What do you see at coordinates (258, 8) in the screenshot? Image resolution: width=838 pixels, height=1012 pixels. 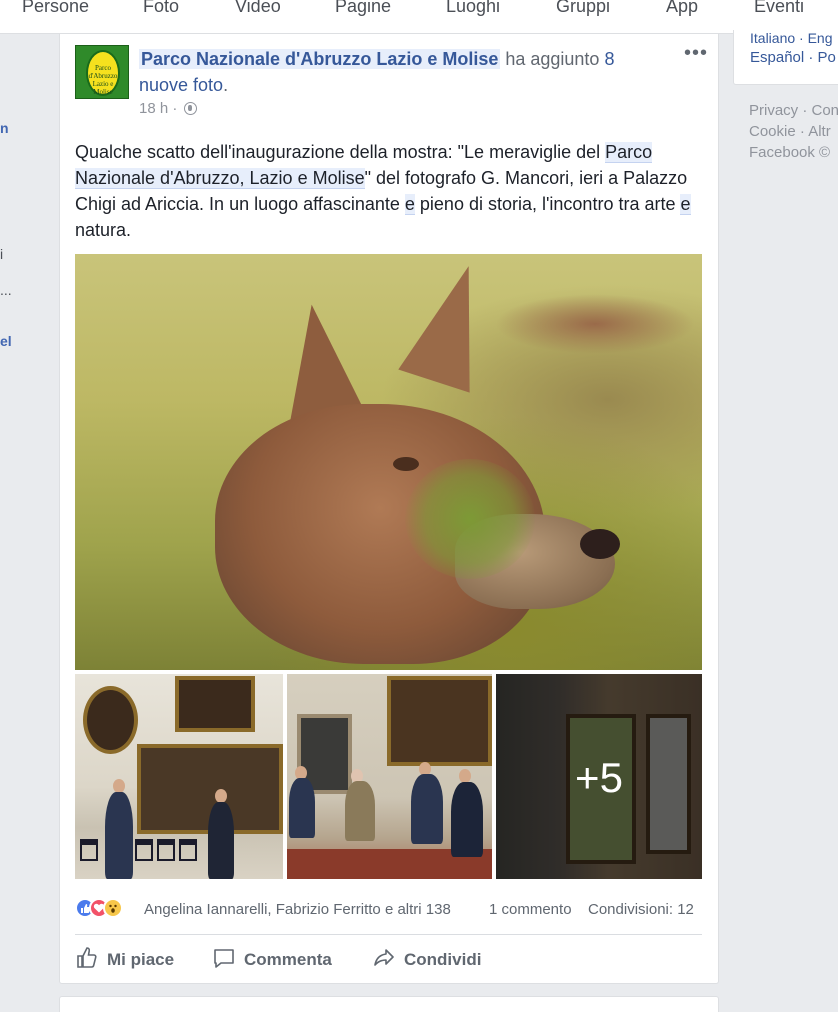 I see `tab-video: Video` at bounding box center [258, 8].